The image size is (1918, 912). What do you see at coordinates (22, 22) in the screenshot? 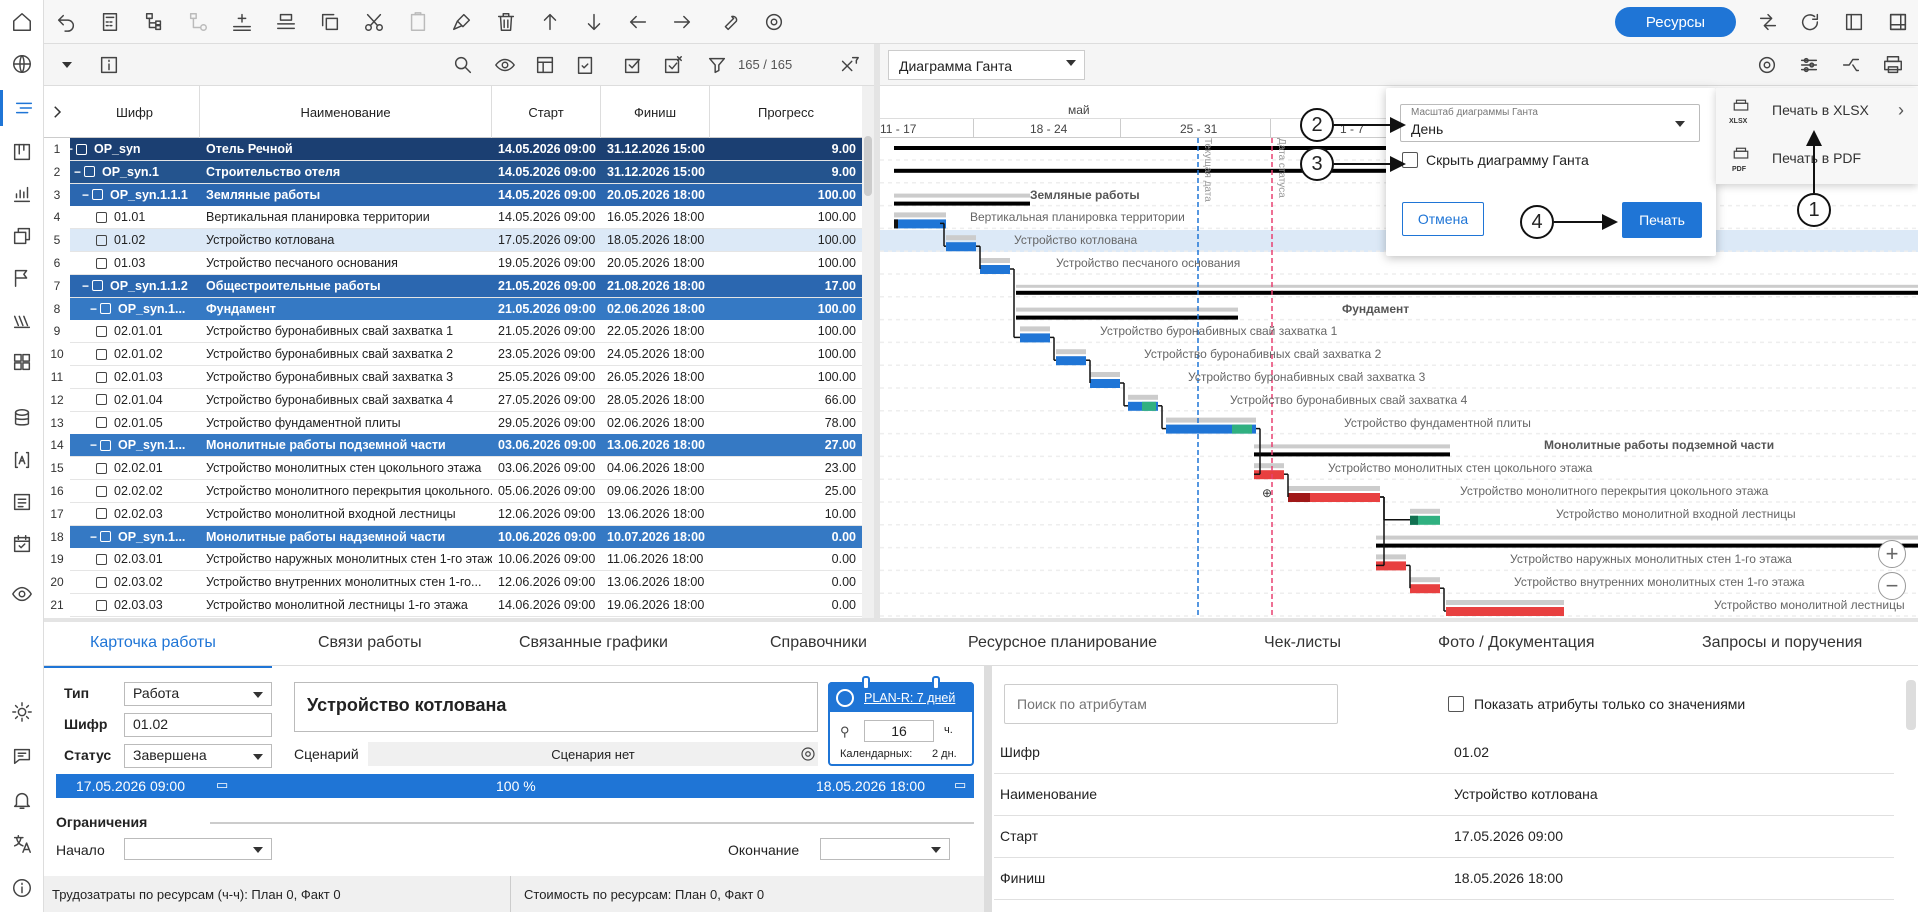
I see `home-icon` at bounding box center [22, 22].